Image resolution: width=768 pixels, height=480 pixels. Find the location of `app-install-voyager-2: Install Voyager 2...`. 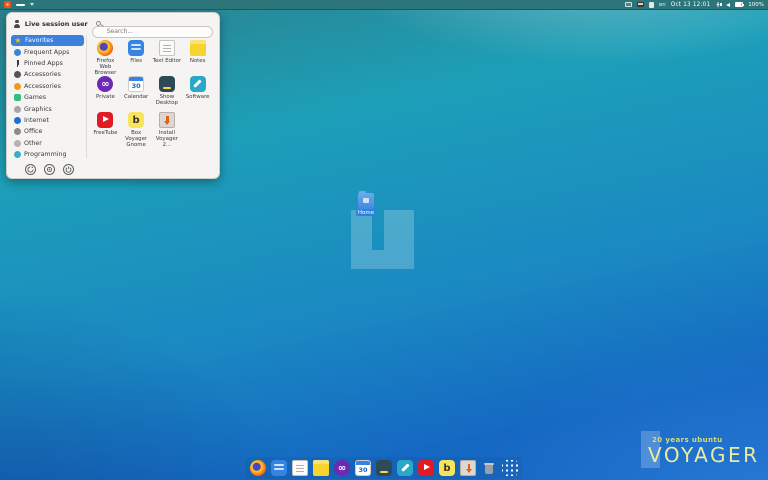

app-install-voyager-2: Install Voyager 2... is located at coordinates (167, 128).